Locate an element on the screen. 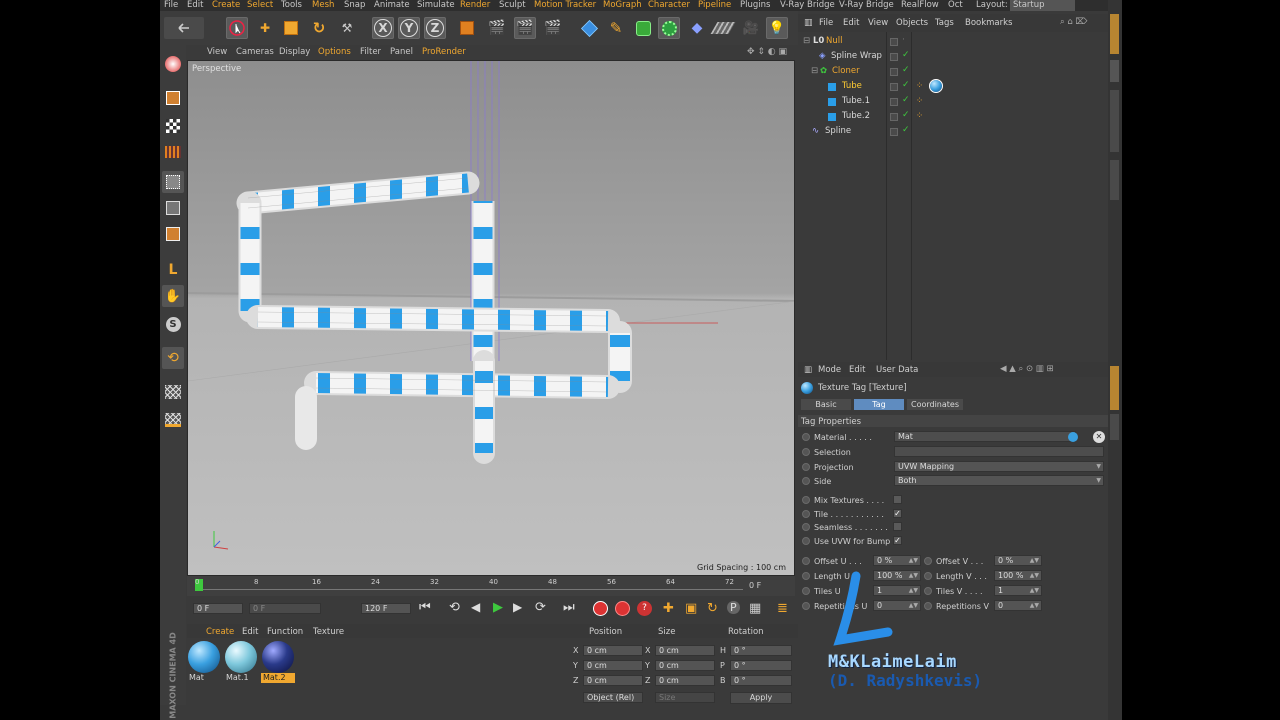  menu-vray-bridge-2: V-Ray Bridge is located at coordinates (866, 5).